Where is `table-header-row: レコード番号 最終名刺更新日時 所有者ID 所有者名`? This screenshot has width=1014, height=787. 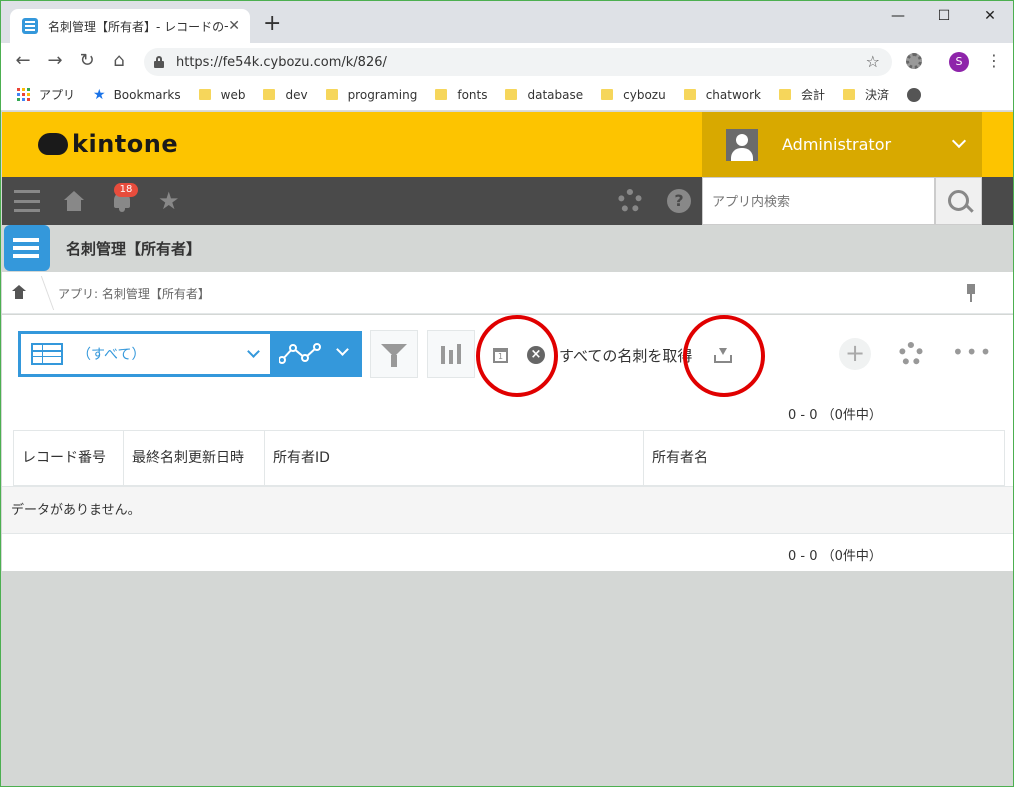
table-header-row: レコード番号 最終名刺更新日時 所有者ID 所有者名 is located at coordinates (509, 458).